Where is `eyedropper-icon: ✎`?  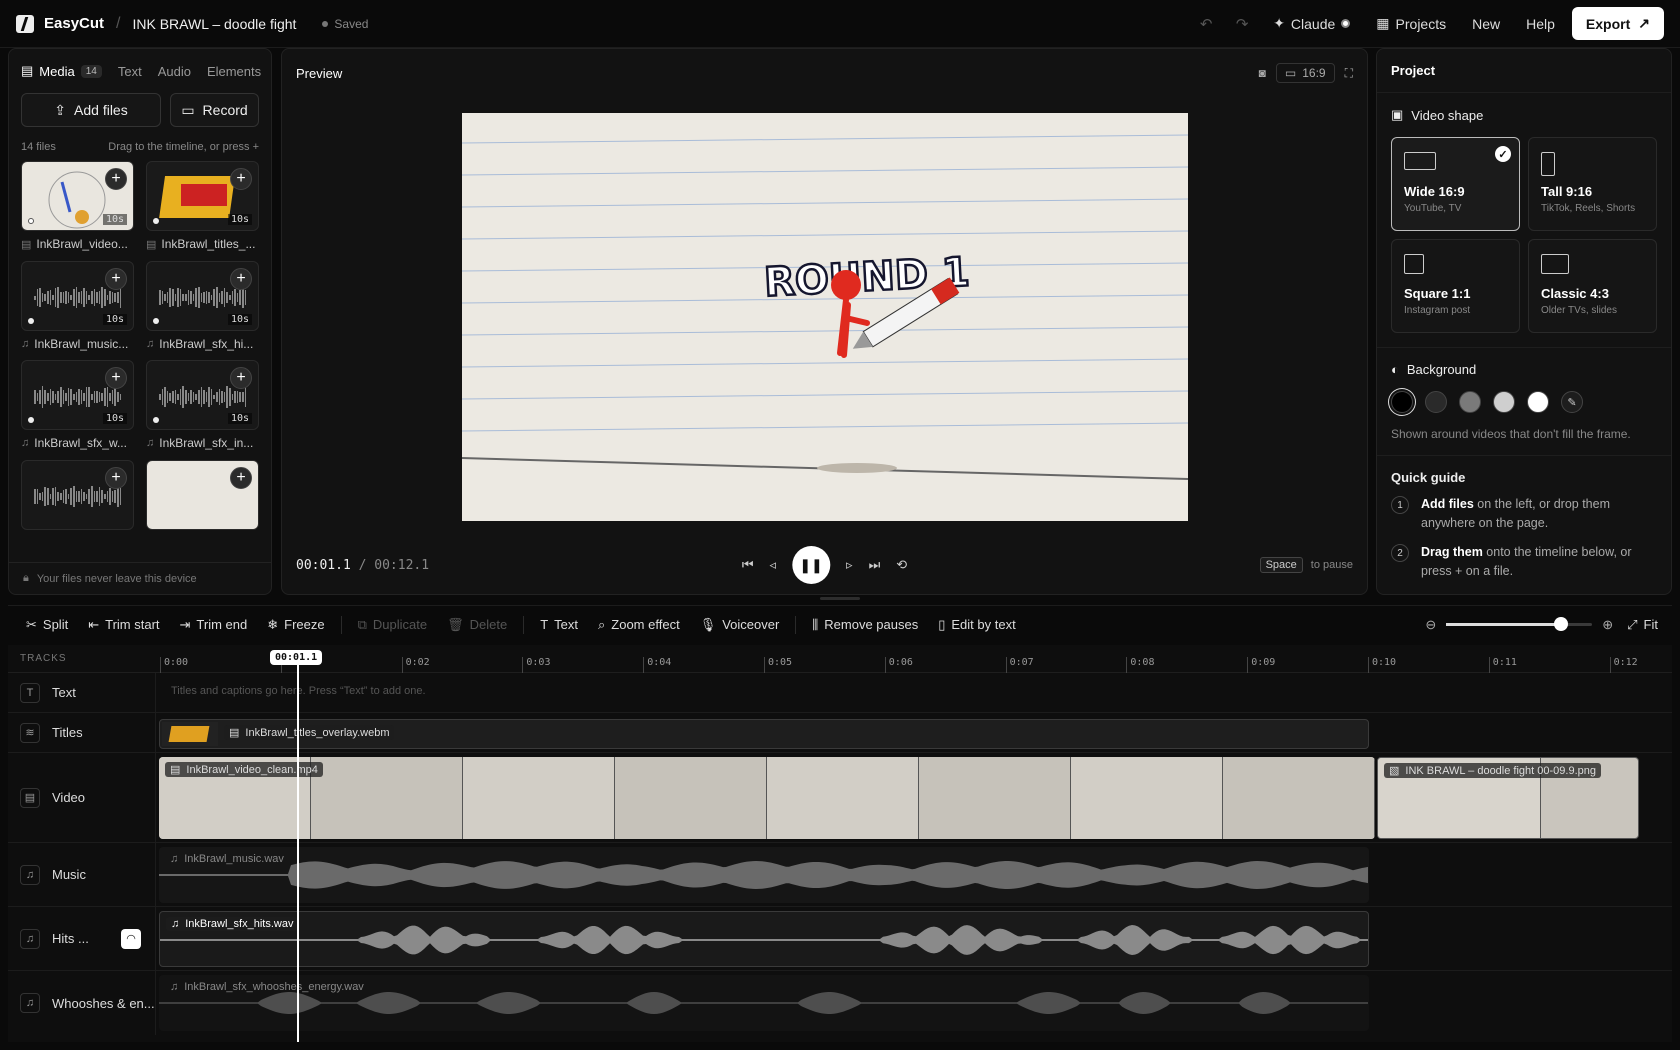
eyedropper-icon: ✎ is located at coordinates (1572, 402).